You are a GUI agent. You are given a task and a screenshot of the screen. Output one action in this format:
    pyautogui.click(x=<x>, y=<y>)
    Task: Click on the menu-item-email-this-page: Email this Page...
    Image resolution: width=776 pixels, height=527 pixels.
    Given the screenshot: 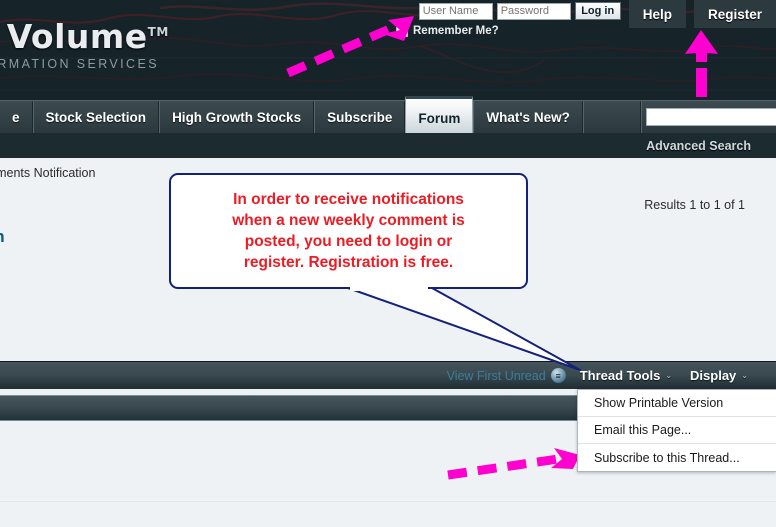 What is the action you would take?
    pyautogui.click(x=677, y=430)
    